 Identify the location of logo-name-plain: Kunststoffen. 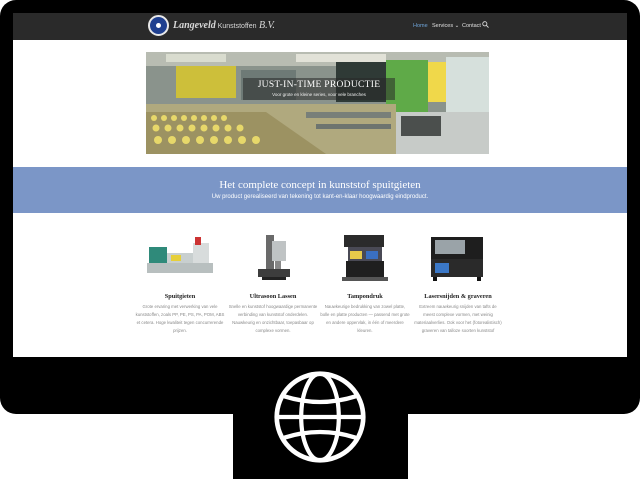
(236, 26).